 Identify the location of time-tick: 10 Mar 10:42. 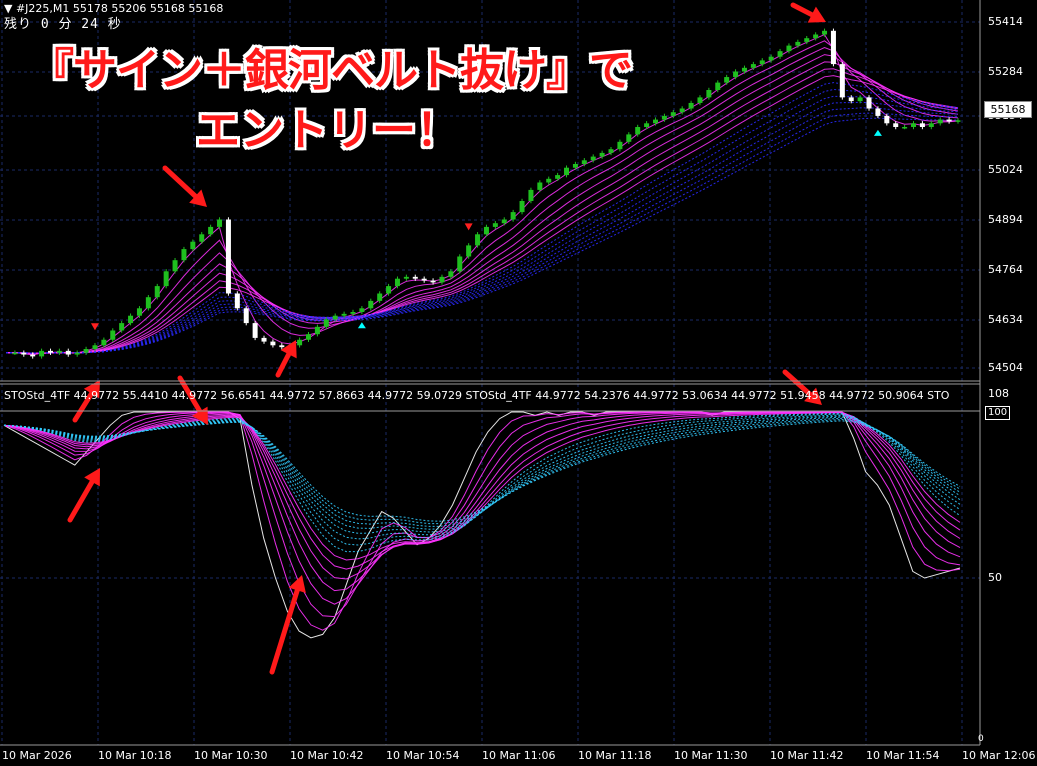
(327, 755).